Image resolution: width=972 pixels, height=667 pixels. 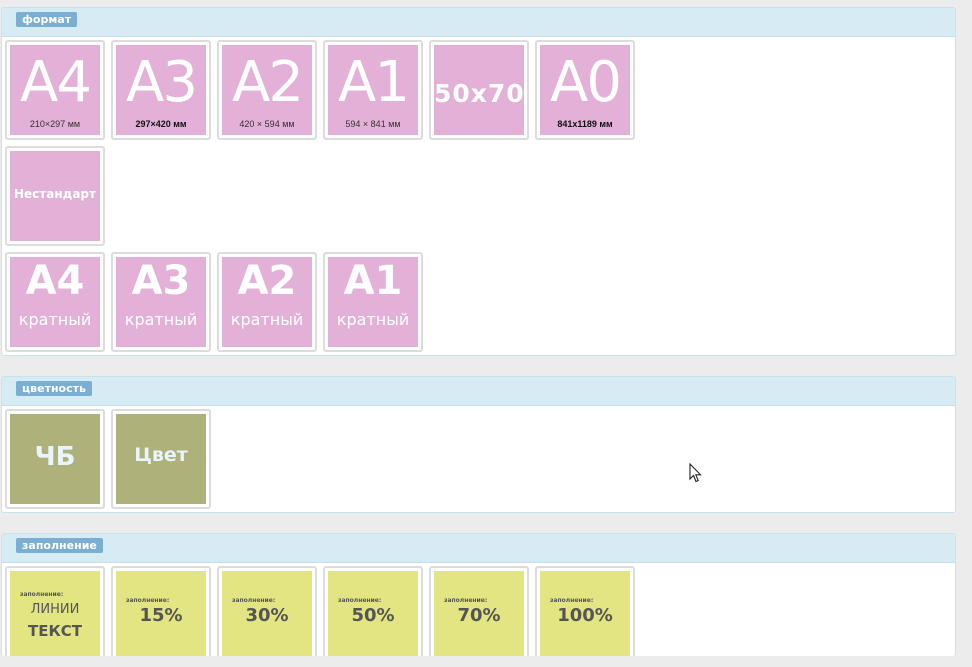 I want to click on fill-lines-label: ЛИНИИ, so click(x=55, y=609).